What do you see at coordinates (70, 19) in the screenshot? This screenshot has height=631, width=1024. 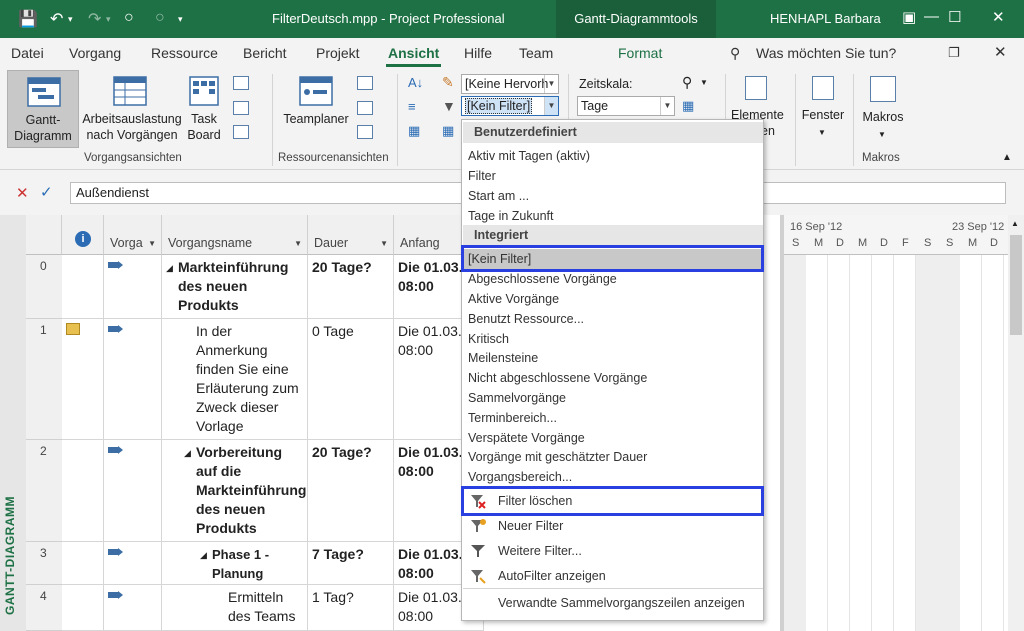 I see `undo-dropdown-icon: ▾` at bounding box center [70, 19].